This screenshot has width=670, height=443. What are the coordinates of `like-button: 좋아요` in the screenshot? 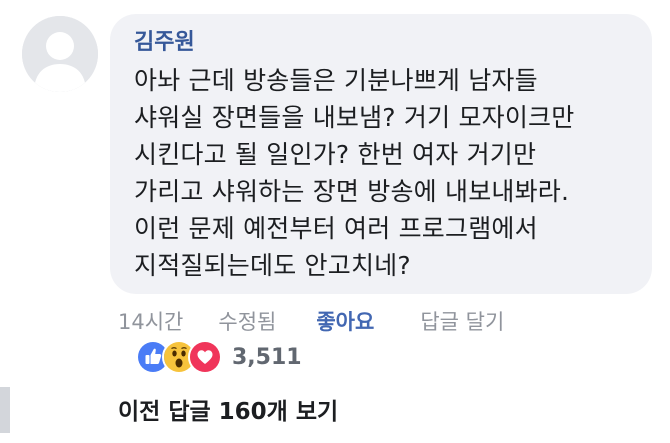 It's located at (345, 321).